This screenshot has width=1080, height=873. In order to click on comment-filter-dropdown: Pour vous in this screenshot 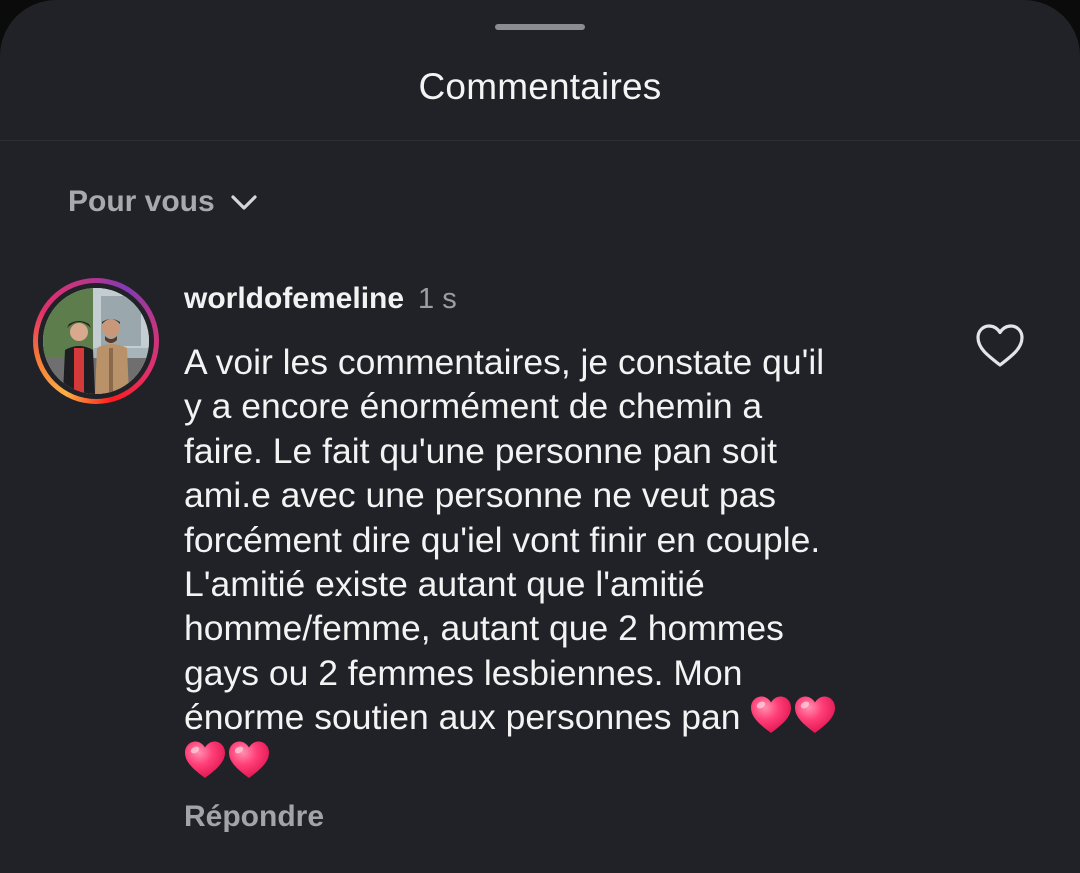, I will do `click(163, 202)`.